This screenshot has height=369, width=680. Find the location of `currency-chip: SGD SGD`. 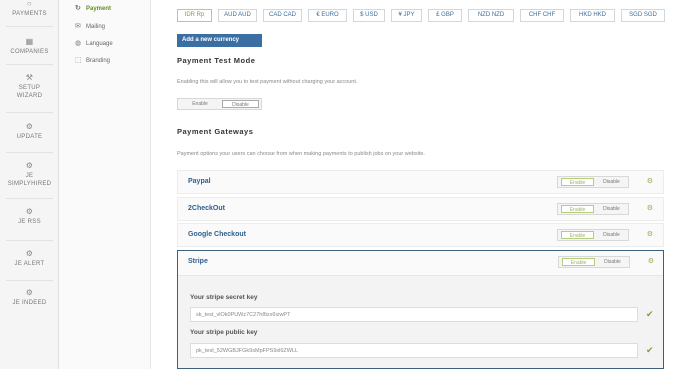

currency-chip: SGD SGD is located at coordinates (643, 15).